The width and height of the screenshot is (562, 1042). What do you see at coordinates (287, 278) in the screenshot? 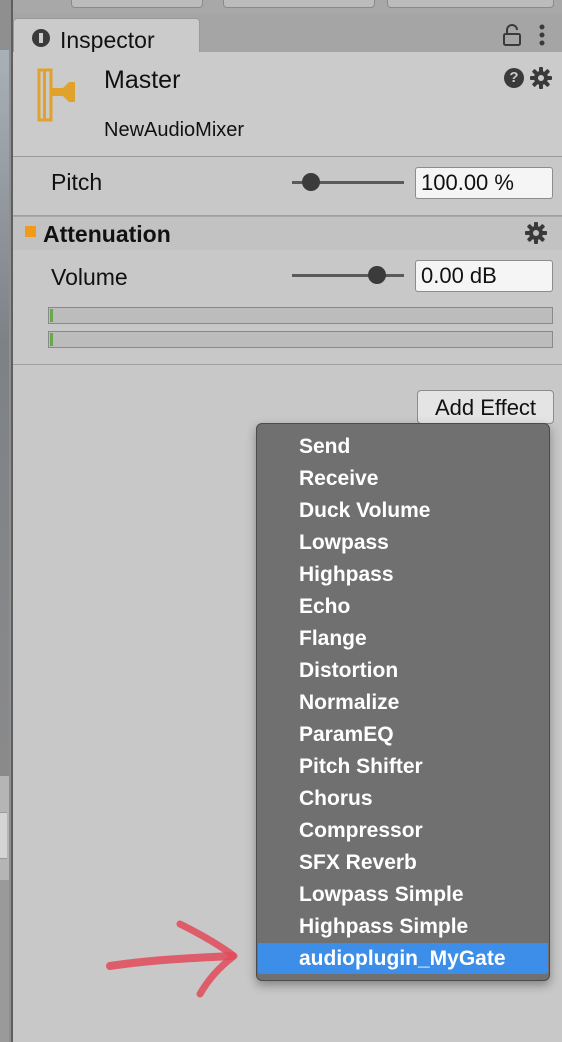
I see `volume-row: Volume 0.00 dB` at bounding box center [287, 278].